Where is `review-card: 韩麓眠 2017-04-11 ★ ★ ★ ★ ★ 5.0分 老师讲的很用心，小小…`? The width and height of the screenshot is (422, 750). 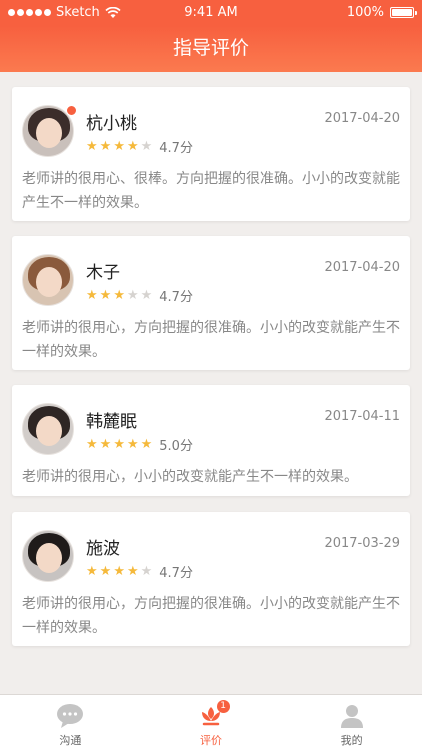
review-card: 韩麓眠 2017-04-11 ★ ★ ★ ★ ★ 5.0分 老师讲的很用心，小小… is located at coordinates (211, 440).